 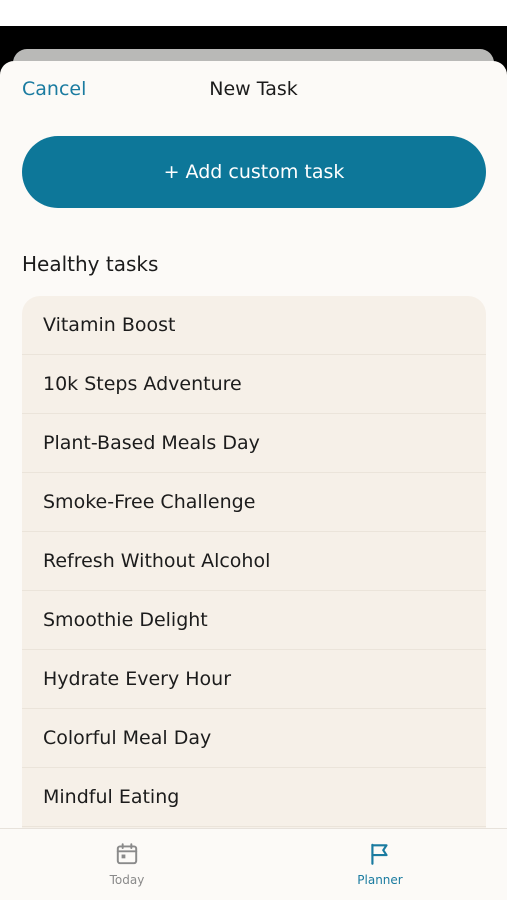 What do you see at coordinates (380, 880) in the screenshot?
I see `tab-planner-label: Planner` at bounding box center [380, 880].